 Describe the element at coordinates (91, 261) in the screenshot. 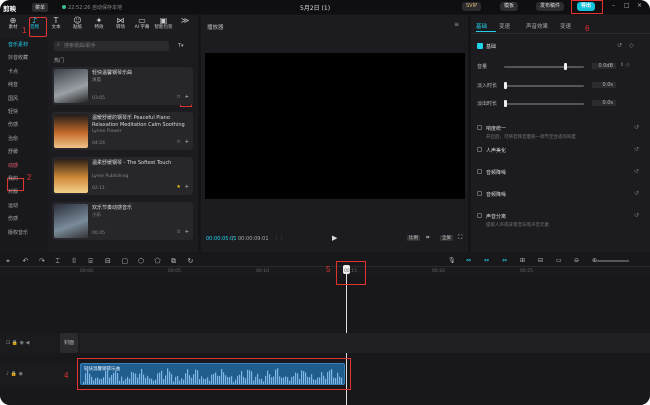

I see `timeline-tool-icon: ⌸` at that location.